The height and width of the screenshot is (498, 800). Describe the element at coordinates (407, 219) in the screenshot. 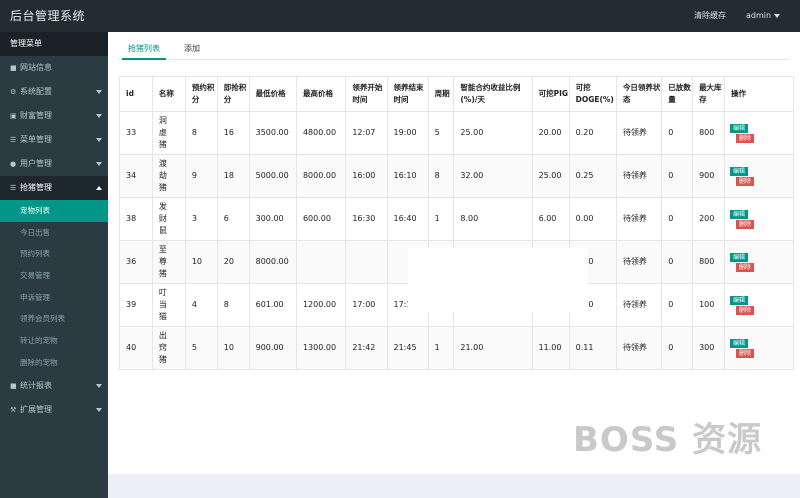

I see `table-cell: 16:40` at that location.